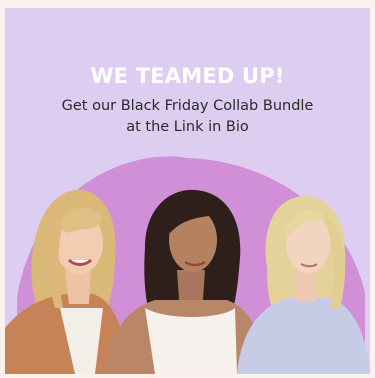 This screenshot has width=375, height=378. Describe the element at coordinates (187, 127) in the screenshot. I see `subline-link: at the Link in Bio` at that location.